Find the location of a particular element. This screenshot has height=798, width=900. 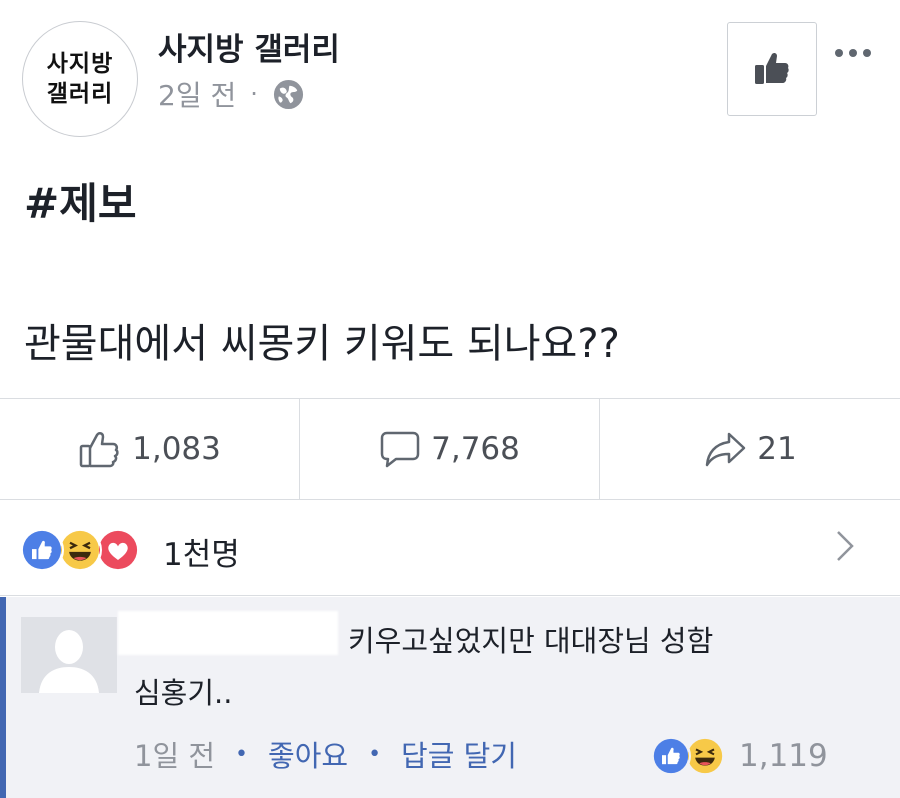

share-arrow-icon is located at coordinates (726, 449).